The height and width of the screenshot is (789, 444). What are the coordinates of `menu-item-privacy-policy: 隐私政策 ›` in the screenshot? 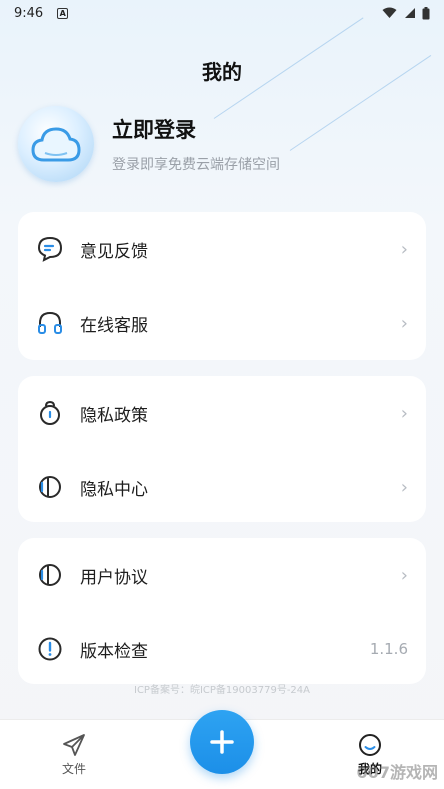 It's located at (222, 413).